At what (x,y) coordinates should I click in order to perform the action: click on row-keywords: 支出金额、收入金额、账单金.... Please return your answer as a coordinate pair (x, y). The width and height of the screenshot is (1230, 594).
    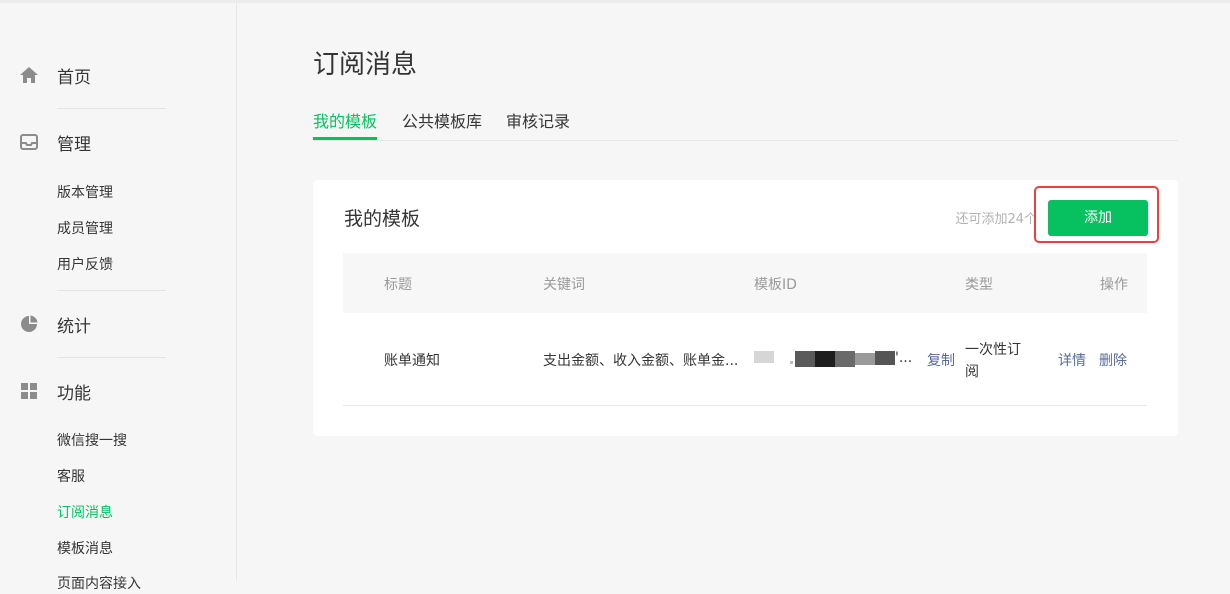
    Looking at the image, I should click on (641, 361).